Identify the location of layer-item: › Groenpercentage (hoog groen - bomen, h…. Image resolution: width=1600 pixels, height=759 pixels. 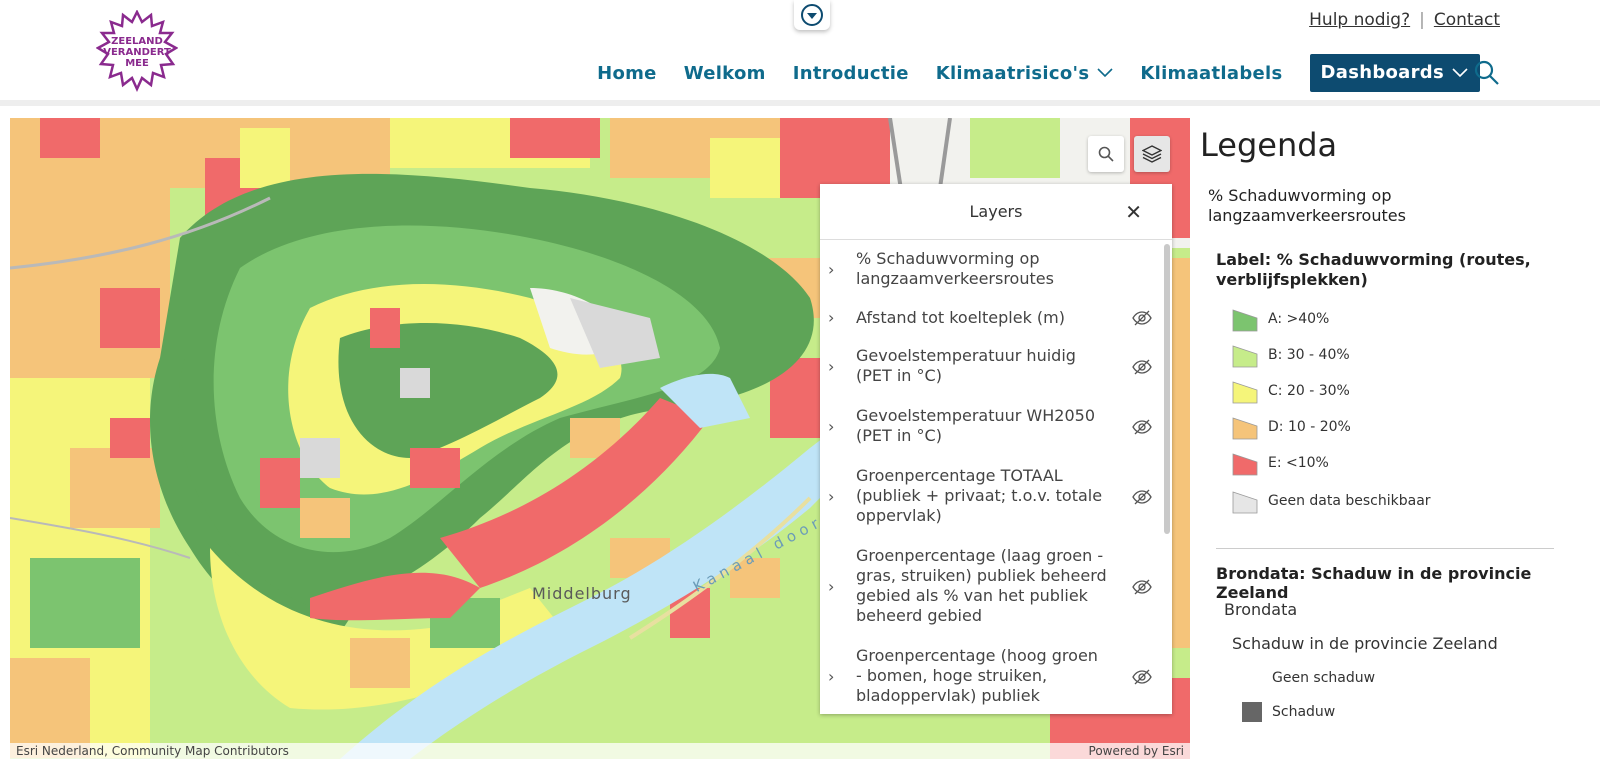
(992, 675).